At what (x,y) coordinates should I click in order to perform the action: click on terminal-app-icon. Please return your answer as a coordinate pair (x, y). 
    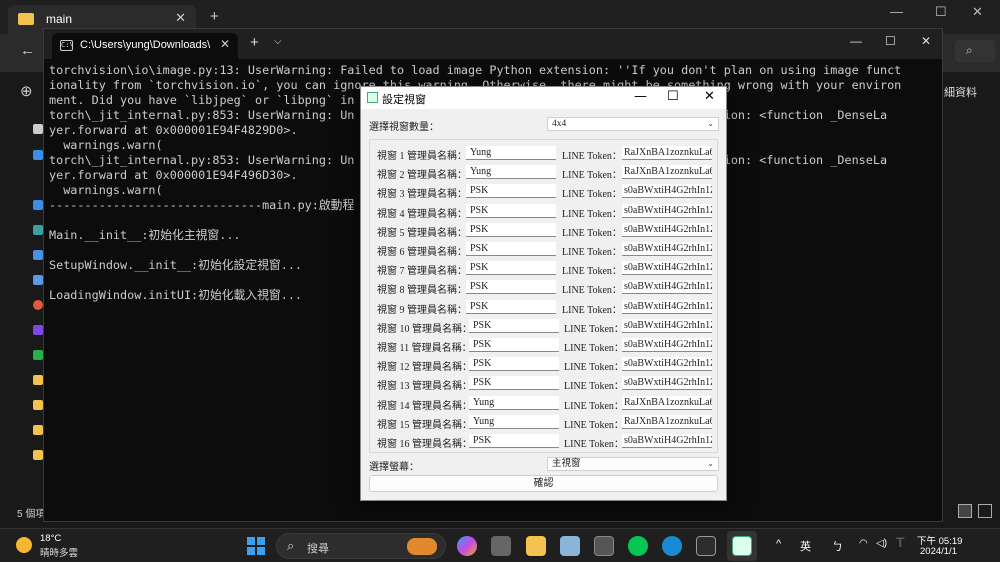
    Looking at the image, I should click on (706, 546).